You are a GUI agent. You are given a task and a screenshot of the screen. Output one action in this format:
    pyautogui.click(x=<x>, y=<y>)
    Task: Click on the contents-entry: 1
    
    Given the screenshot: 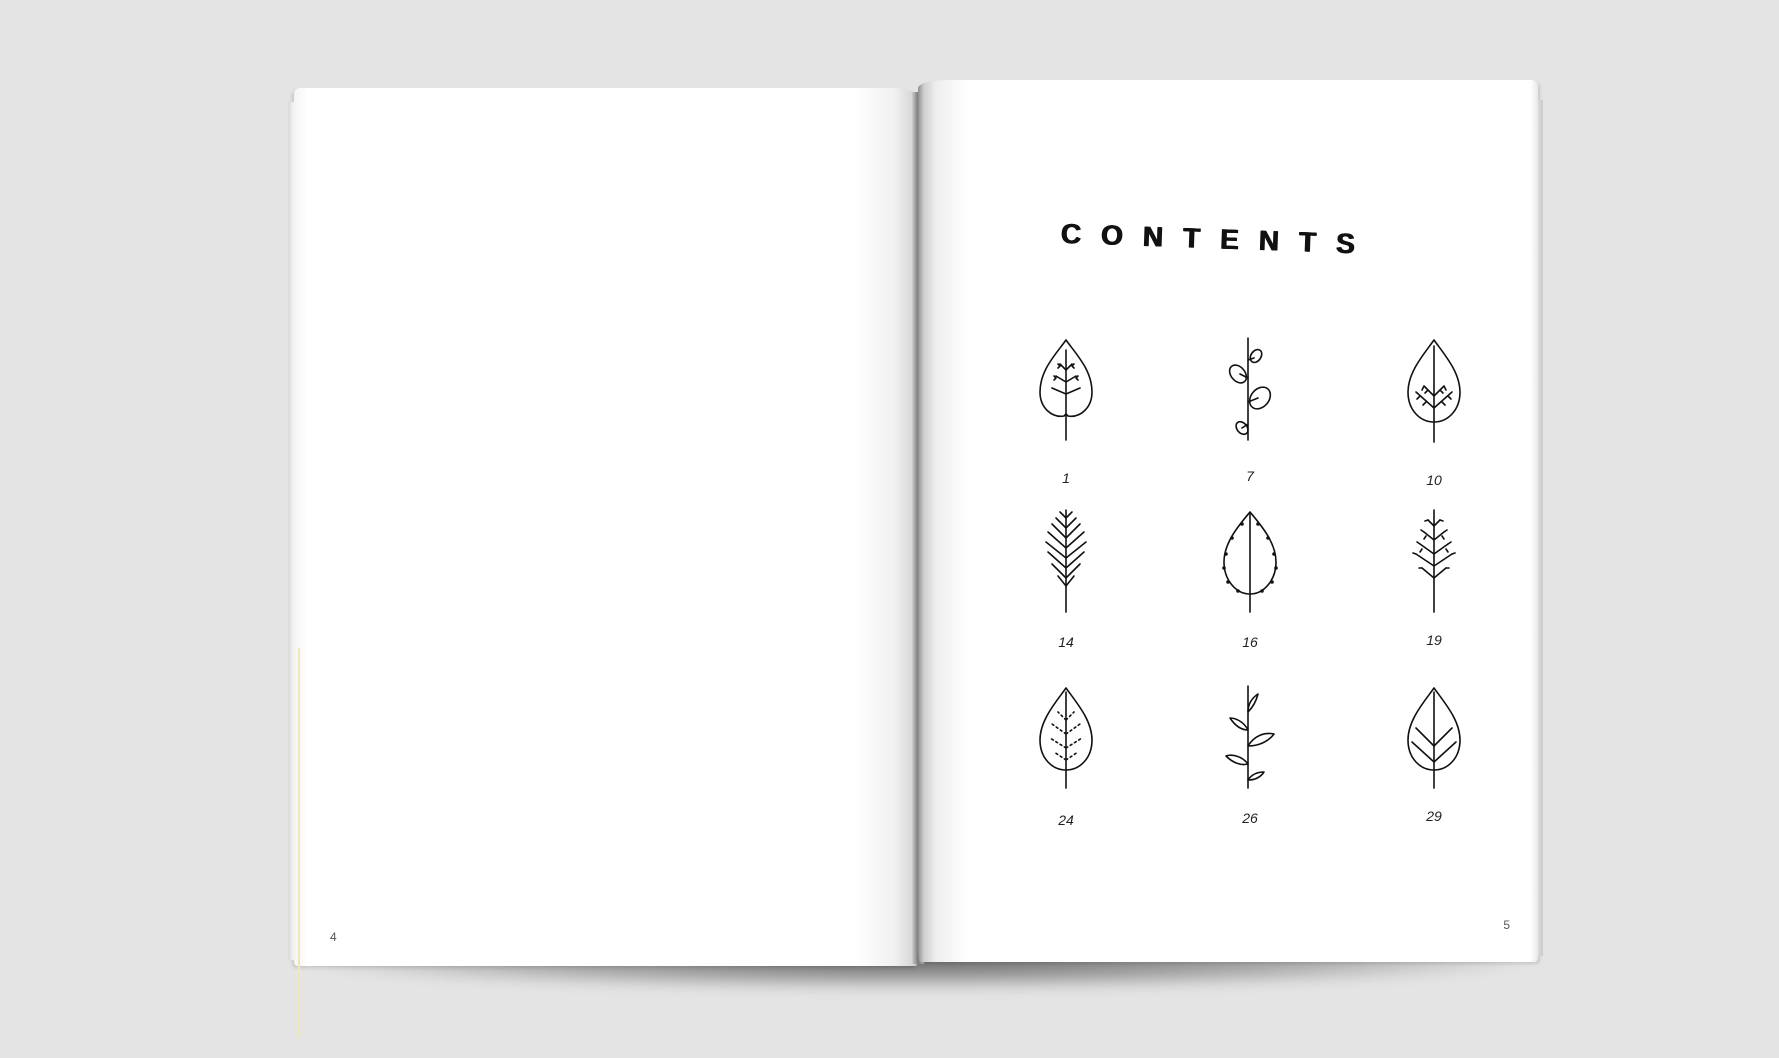 What is the action you would take?
    pyautogui.click(x=1066, y=416)
    